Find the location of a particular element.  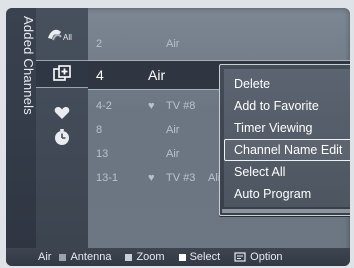

zoom-button: Zoom is located at coordinates (145, 257).